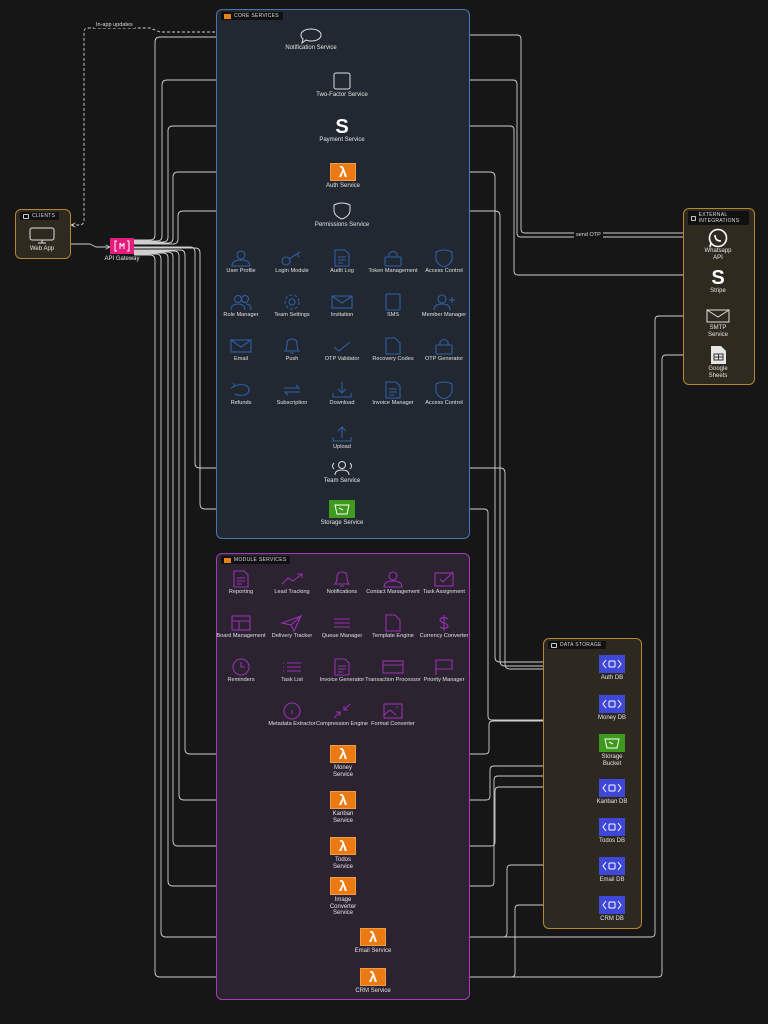  Describe the element at coordinates (241, 626) in the screenshot. I see `module-component-board-management: Board Management` at that location.